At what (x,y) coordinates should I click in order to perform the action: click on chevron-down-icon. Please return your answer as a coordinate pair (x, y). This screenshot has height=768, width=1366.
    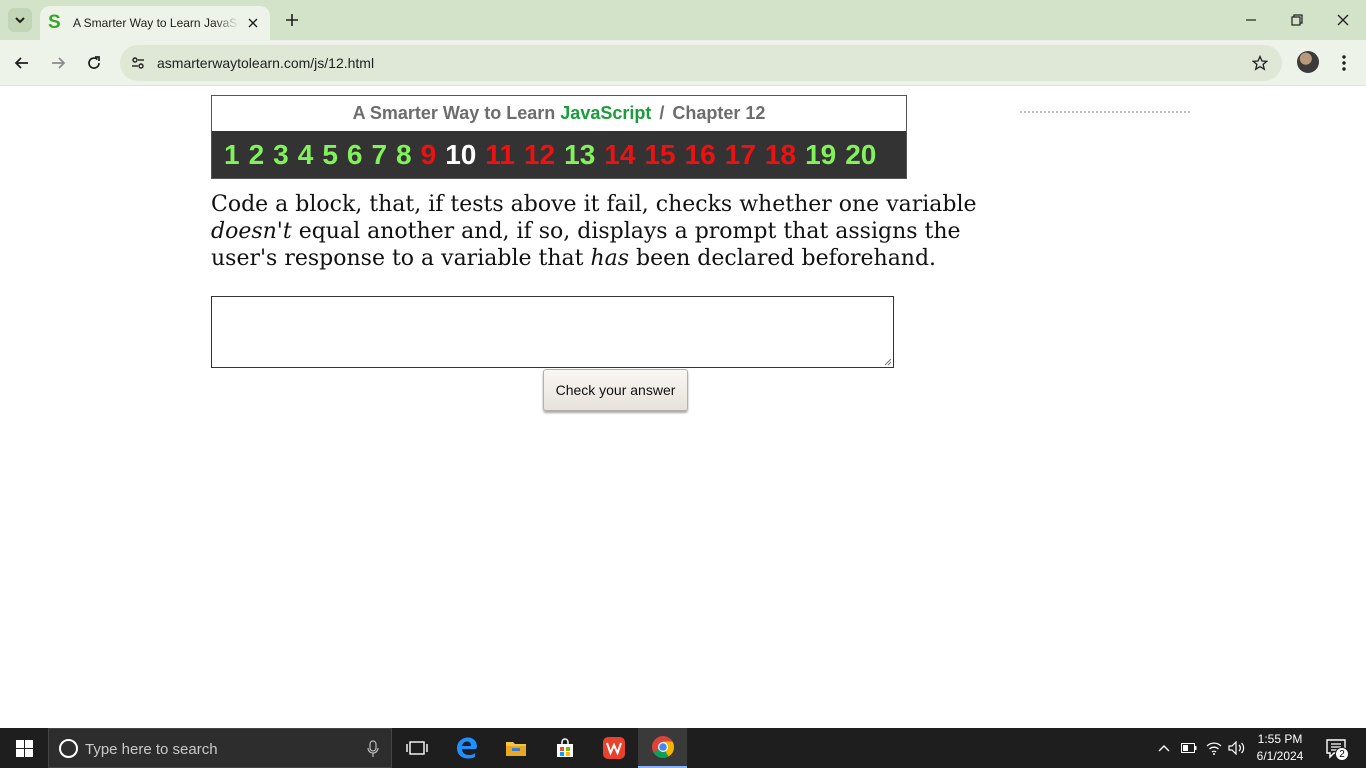
    Looking at the image, I should click on (20, 20).